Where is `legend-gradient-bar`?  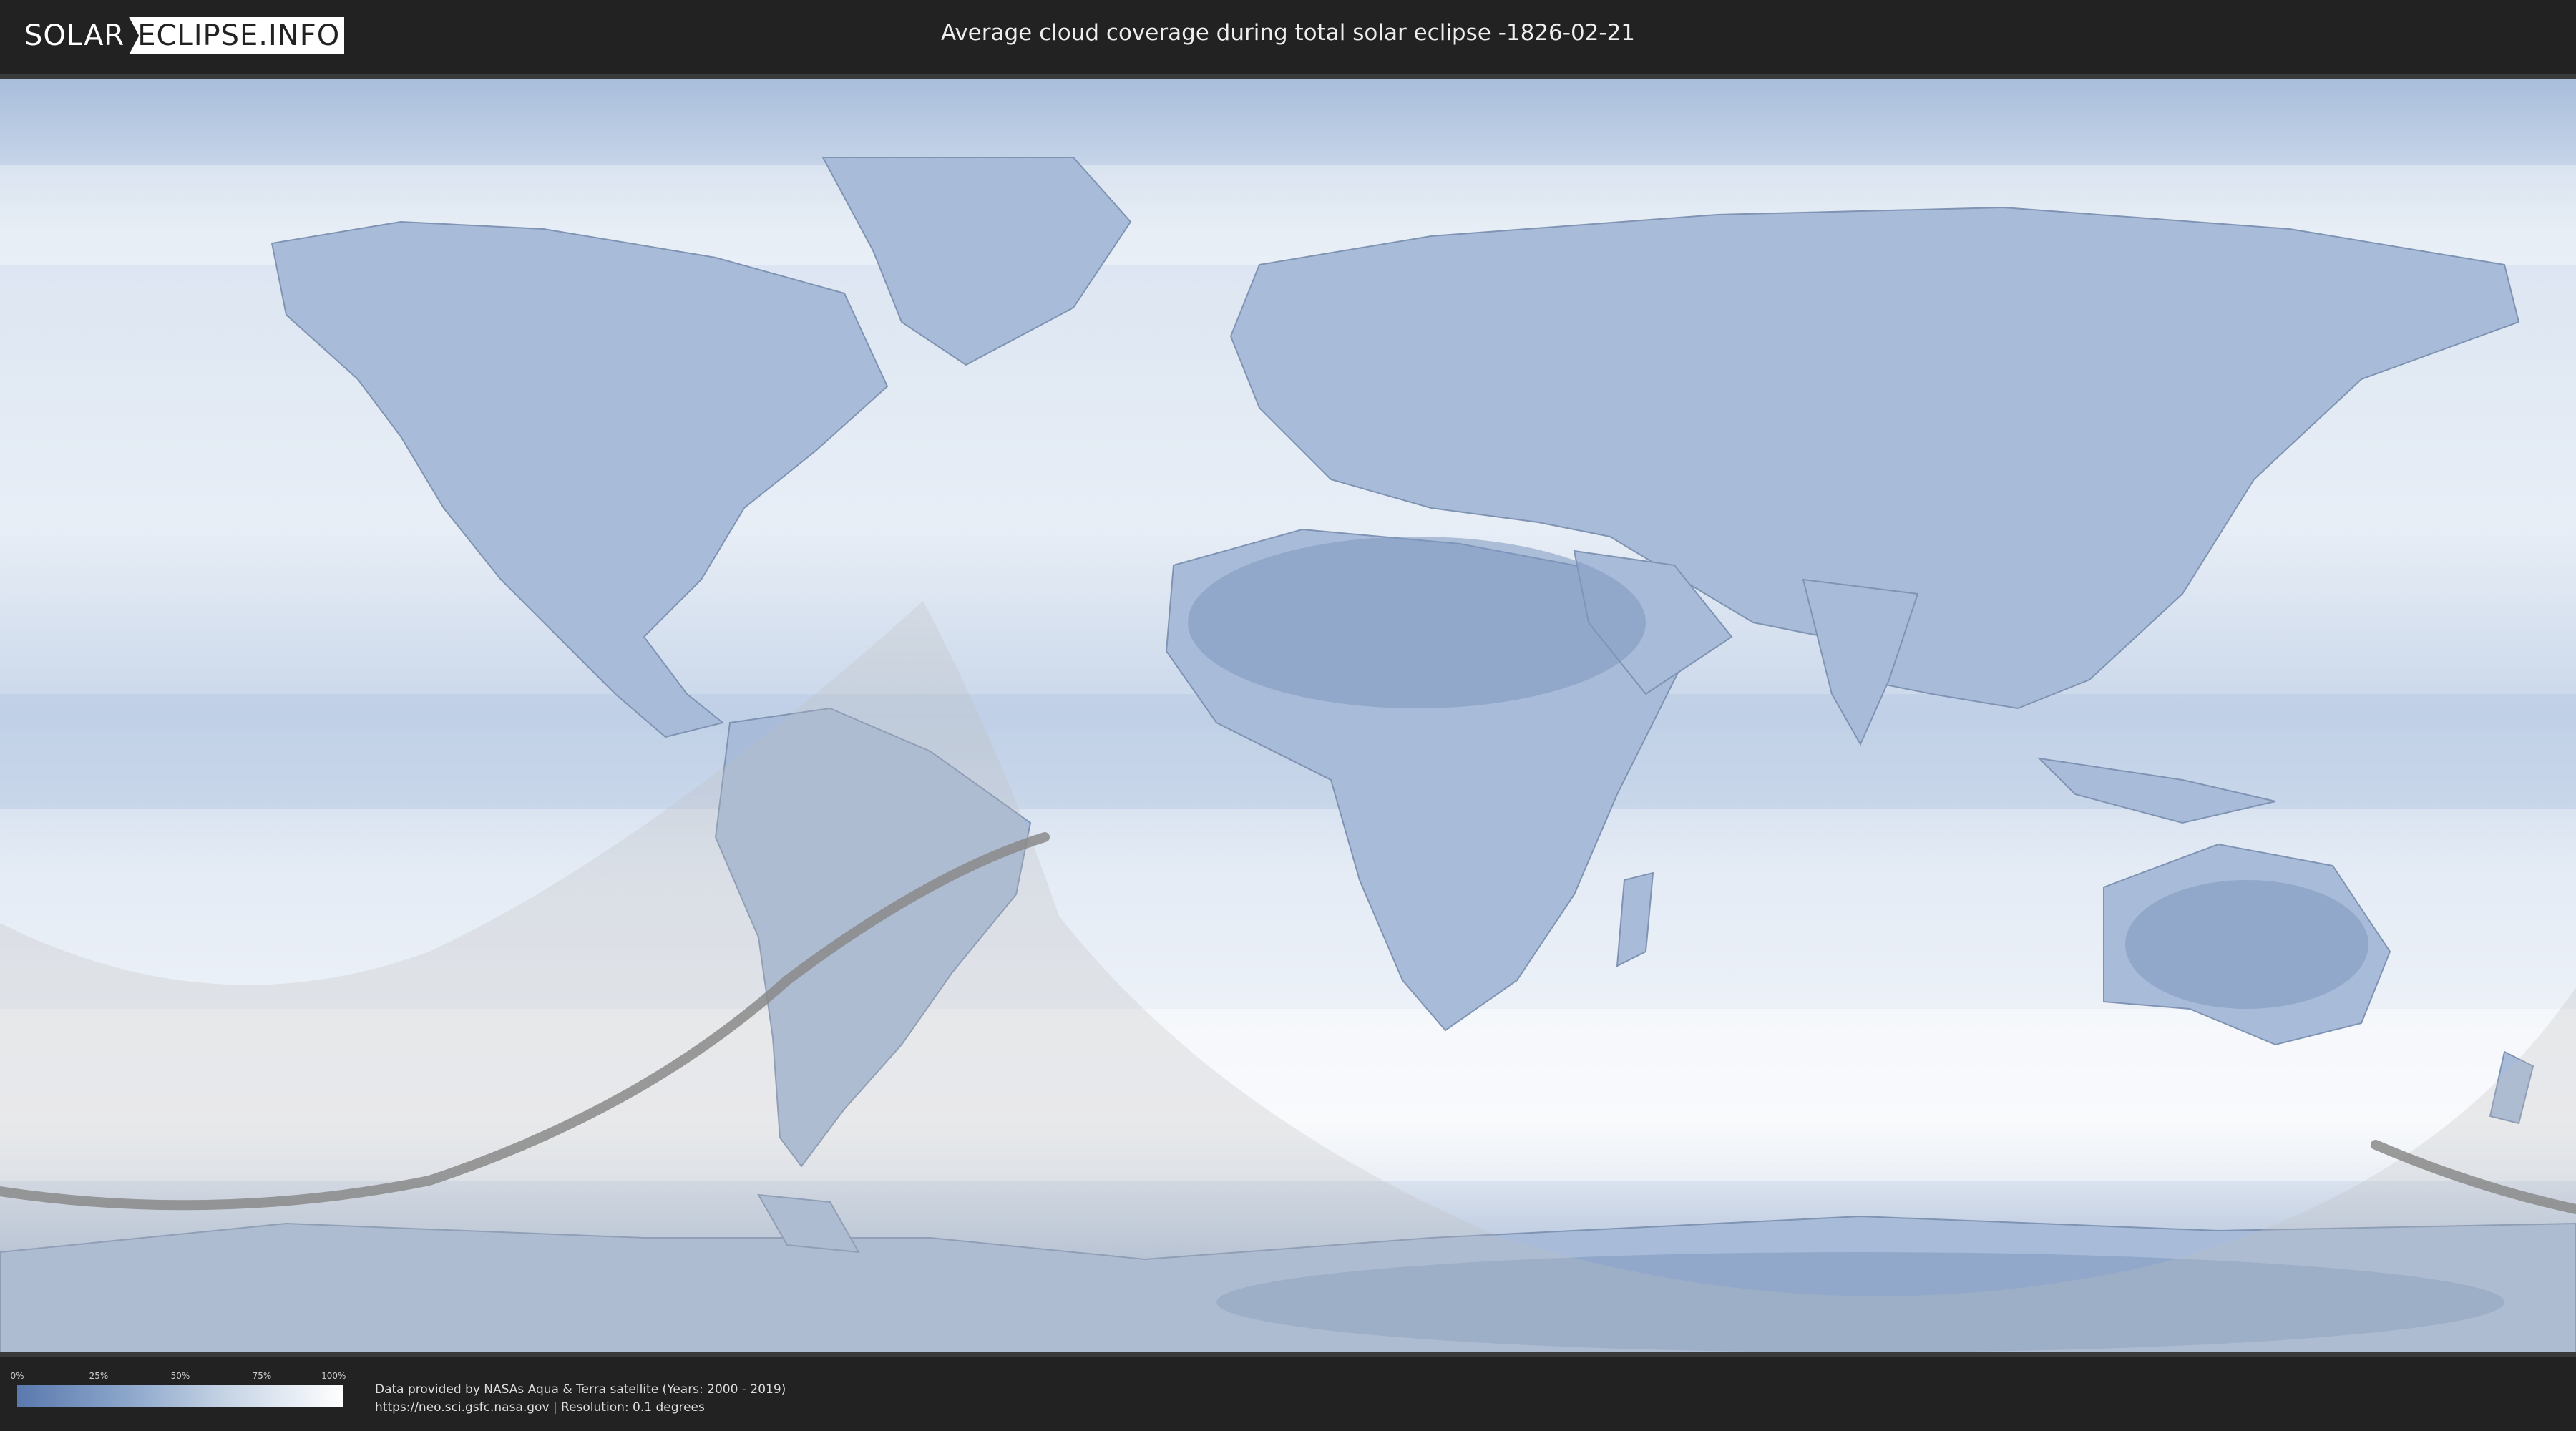
legend-gradient-bar is located at coordinates (180, 1396).